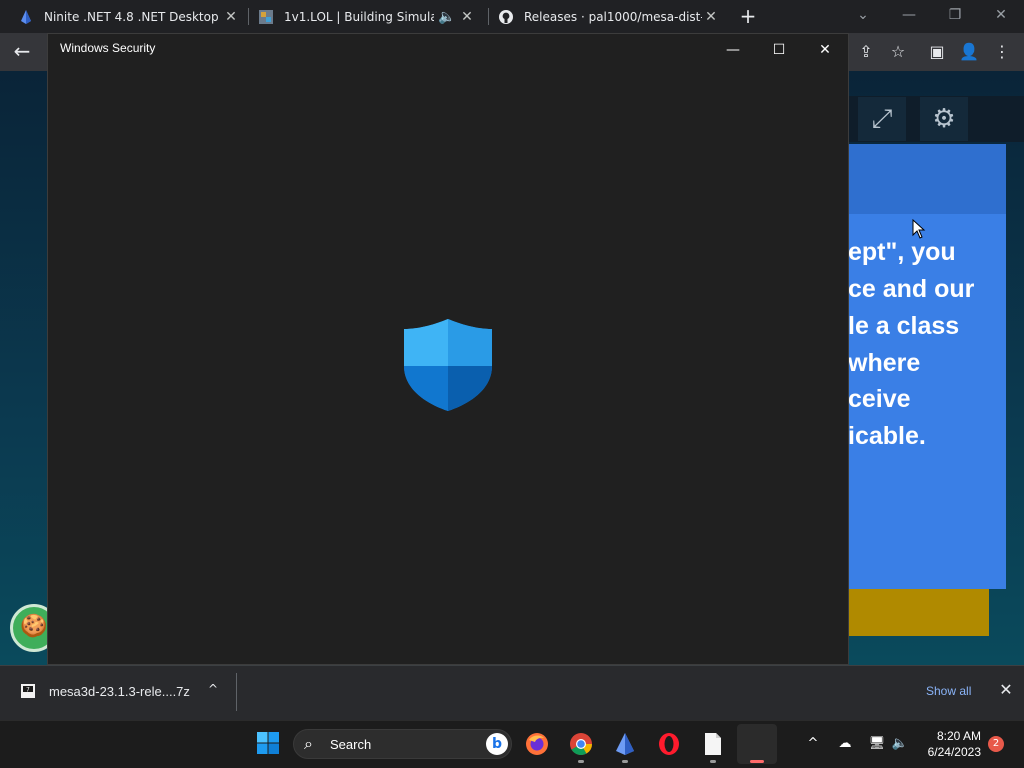 The image size is (1024, 768). Describe the element at coordinates (133, 16) in the screenshot. I see `tab-title: Ninite .NET 4.8 .NET Desktop Ru` at that location.